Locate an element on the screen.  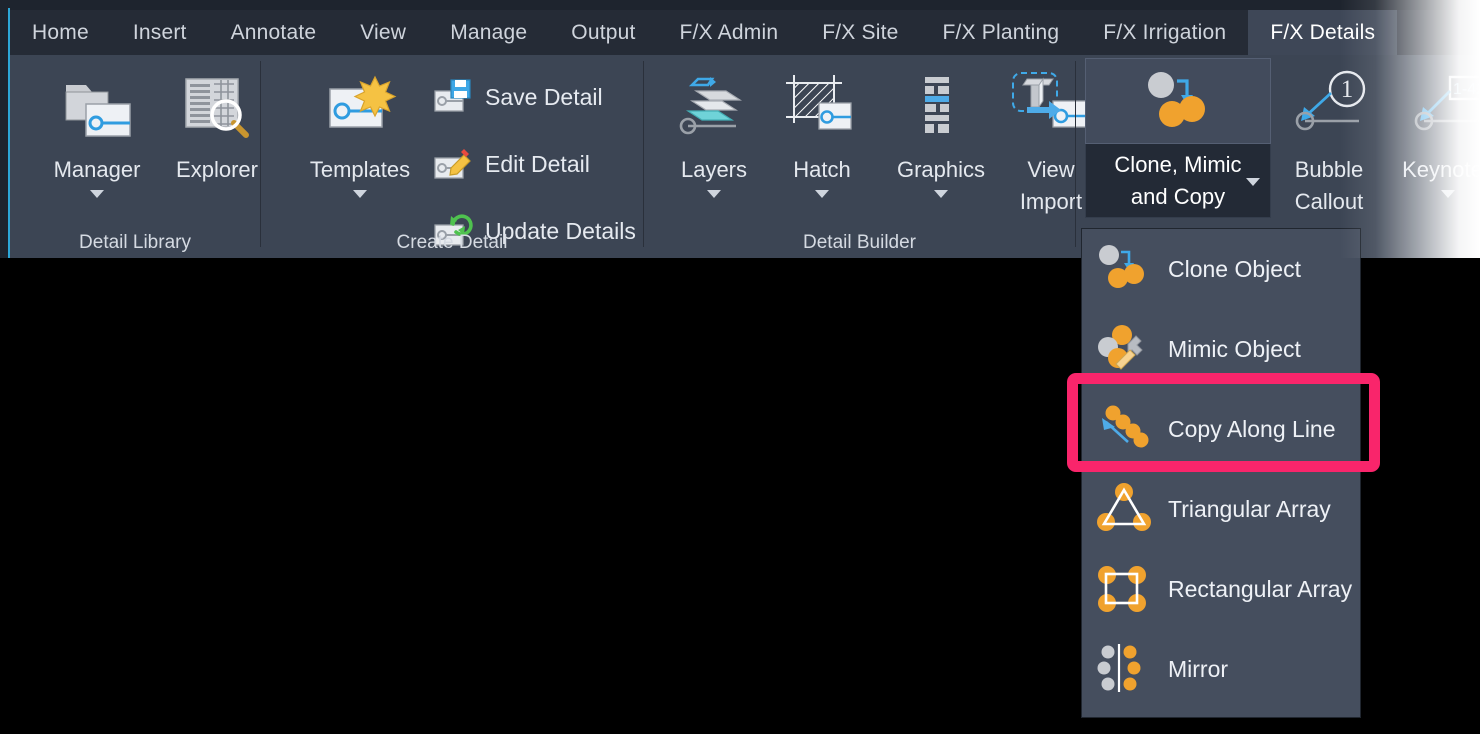
tab-view: View is located at coordinates (383, 32).